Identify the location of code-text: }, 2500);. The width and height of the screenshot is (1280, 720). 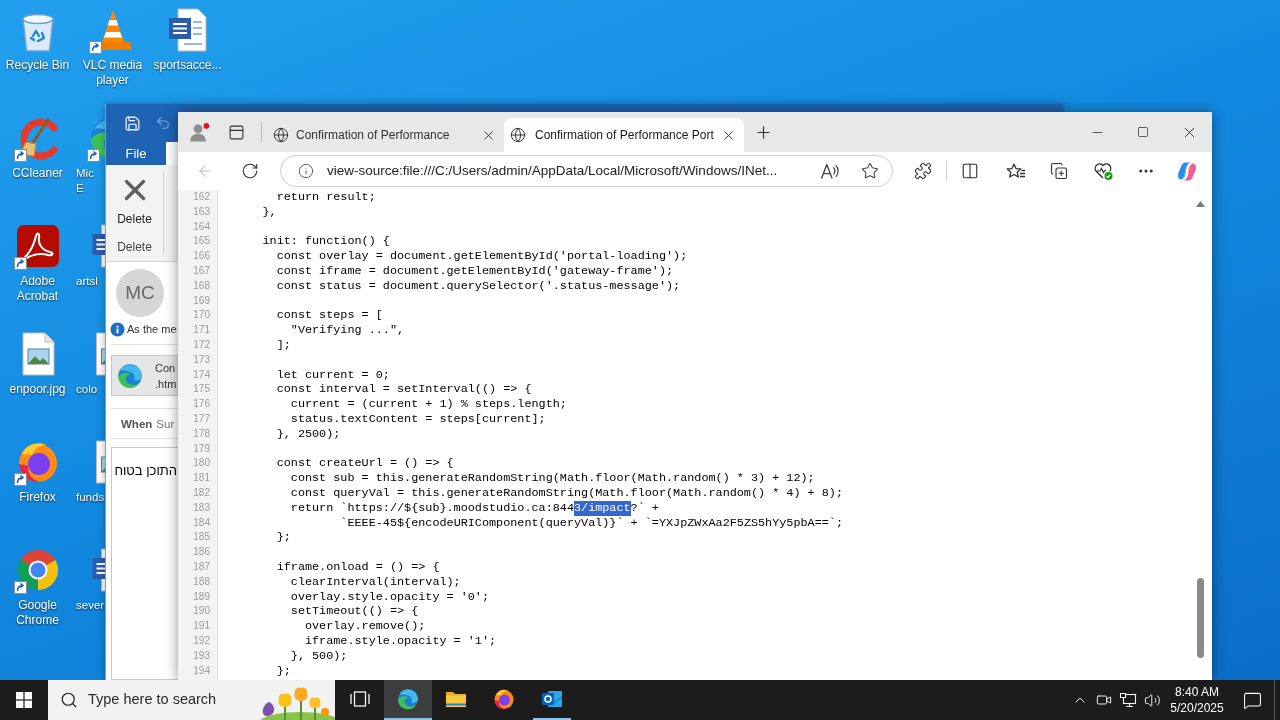
(308, 434).